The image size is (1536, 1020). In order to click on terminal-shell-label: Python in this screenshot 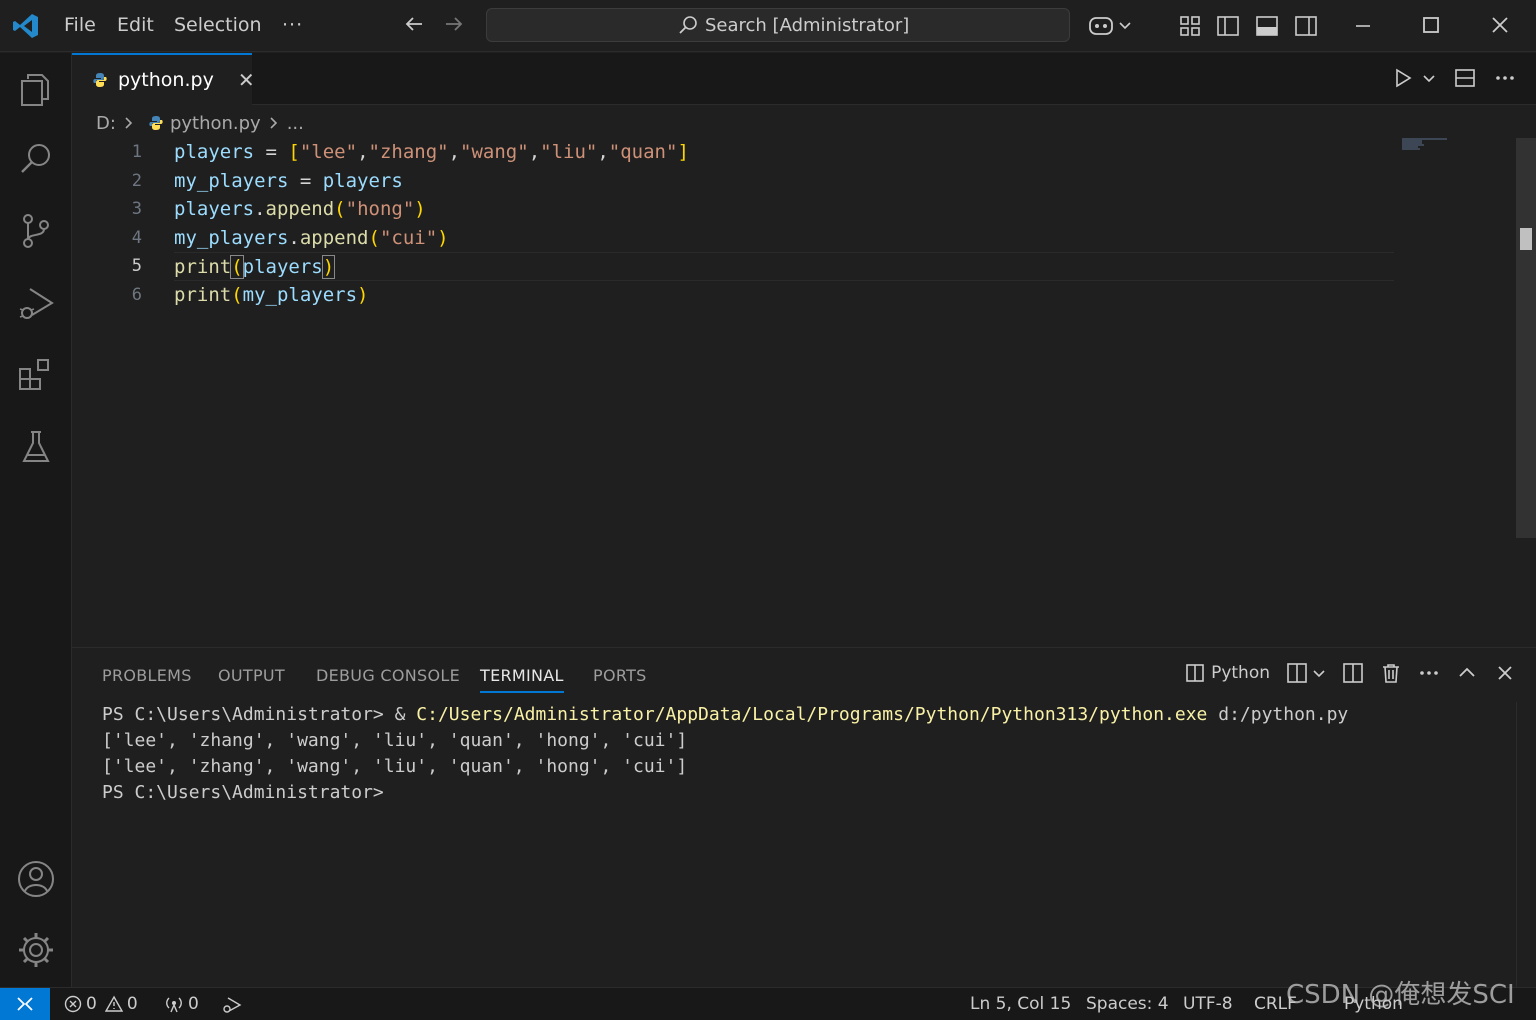, I will do `click(1240, 673)`.